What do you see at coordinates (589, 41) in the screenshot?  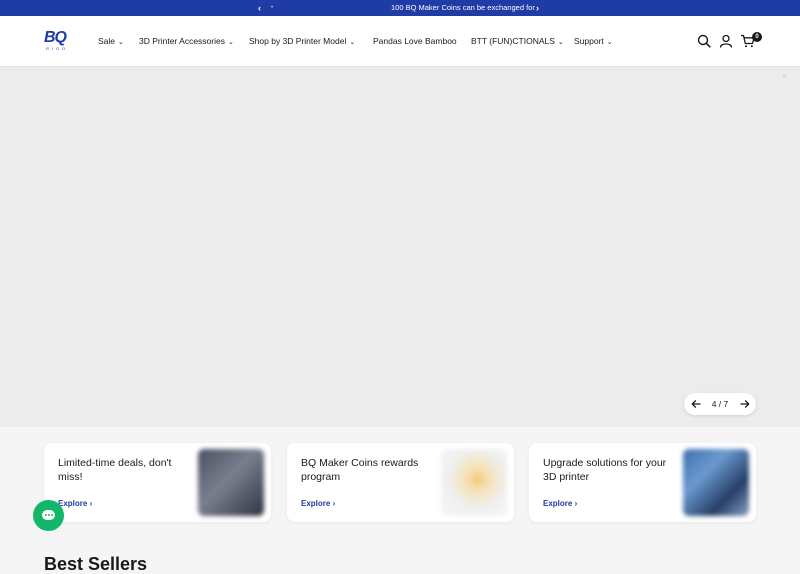 I see `nav-label: Support` at bounding box center [589, 41].